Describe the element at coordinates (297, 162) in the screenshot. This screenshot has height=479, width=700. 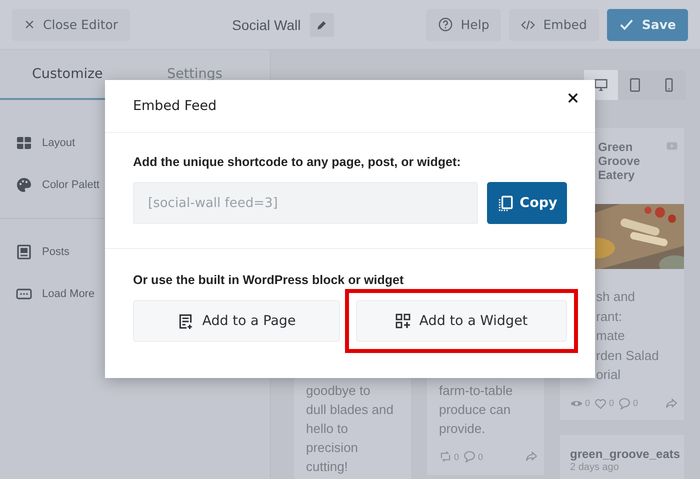
I see `shortcode-label: Add the unique shortcode to any page, post, or widget:` at that location.